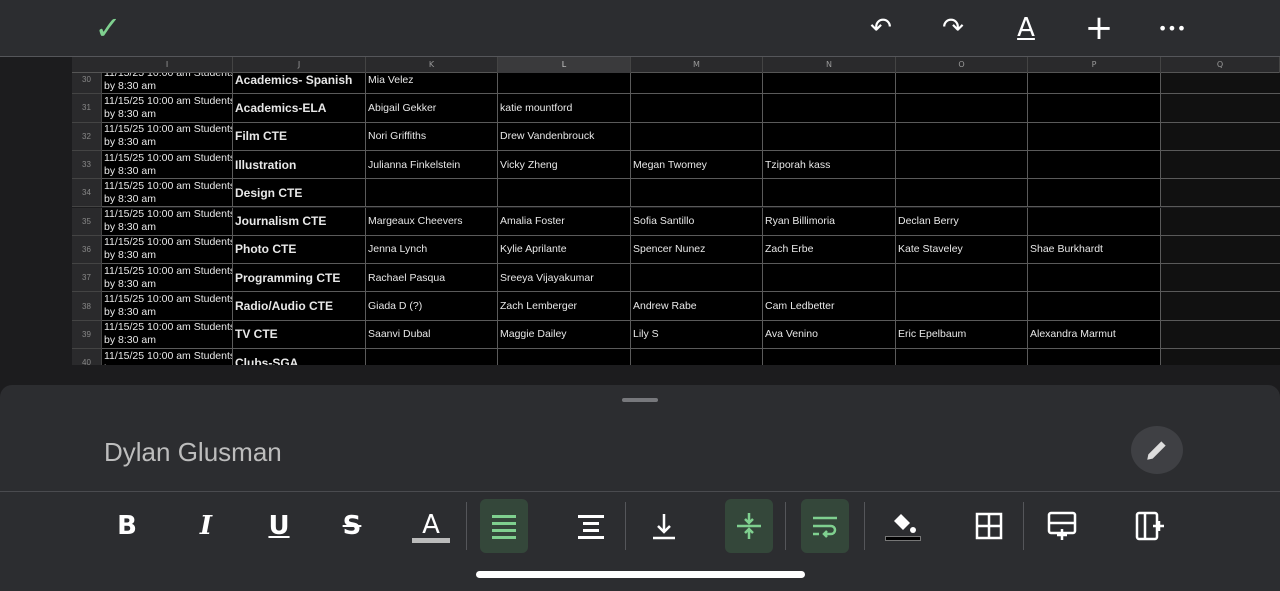  I want to click on cell-name: Rachael Pasqua, so click(432, 278).